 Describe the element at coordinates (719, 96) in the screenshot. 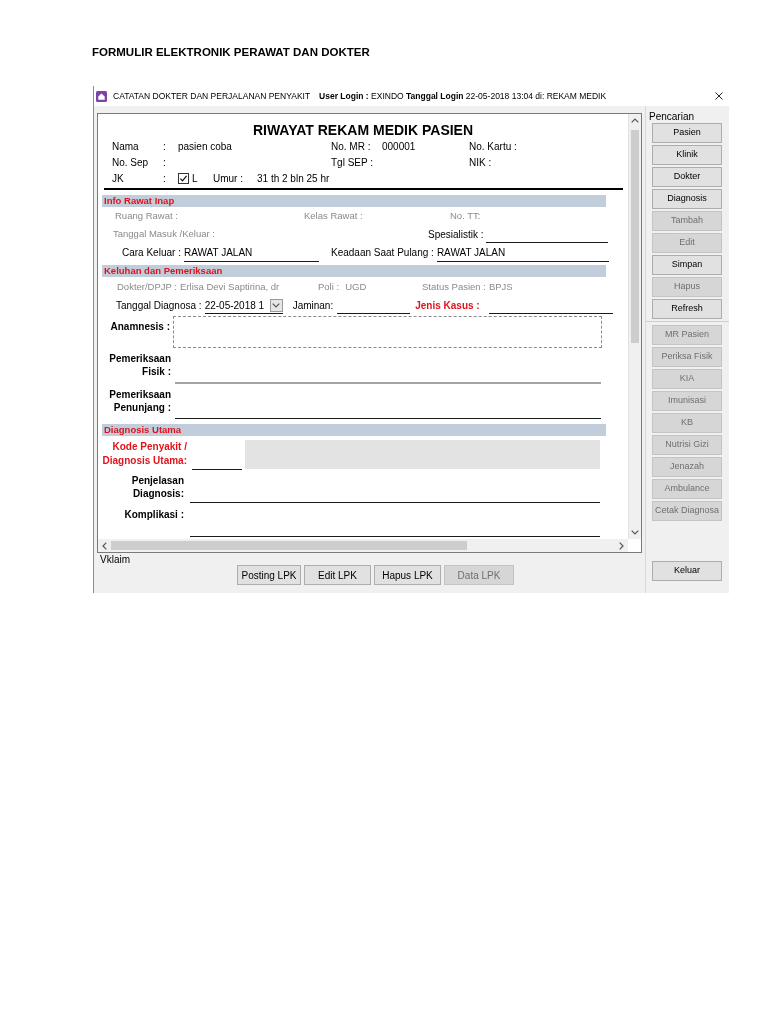

I see `close-icon` at that location.